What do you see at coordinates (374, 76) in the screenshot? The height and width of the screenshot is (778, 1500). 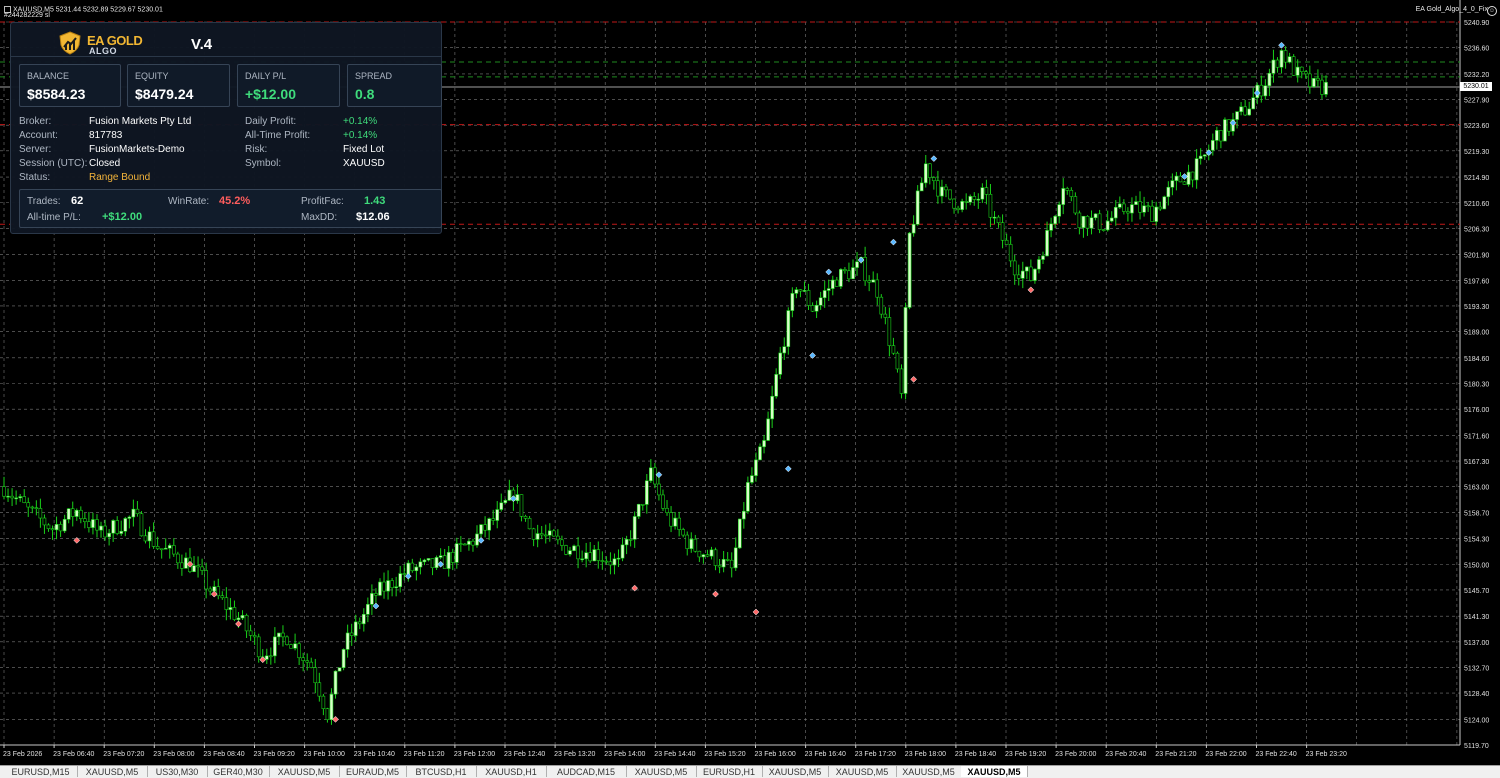 I see `spread-label: SPREAD` at bounding box center [374, 76].